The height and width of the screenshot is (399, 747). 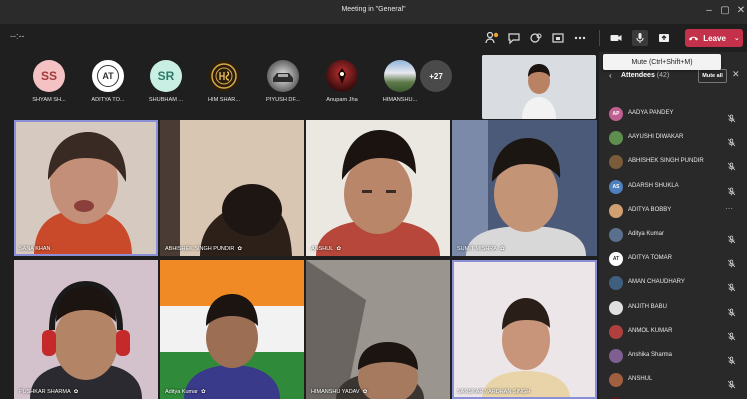 I want to click on reactions-button, so click(x=536, y=38).